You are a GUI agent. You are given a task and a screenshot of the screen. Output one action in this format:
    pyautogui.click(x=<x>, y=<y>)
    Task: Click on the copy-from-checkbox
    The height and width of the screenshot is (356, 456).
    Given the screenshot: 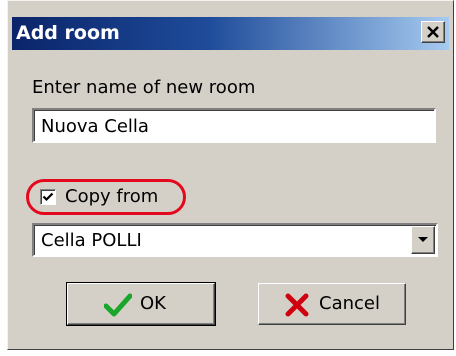 What is the action you would take?
    pyautogui.click(x=48, y=197)
    